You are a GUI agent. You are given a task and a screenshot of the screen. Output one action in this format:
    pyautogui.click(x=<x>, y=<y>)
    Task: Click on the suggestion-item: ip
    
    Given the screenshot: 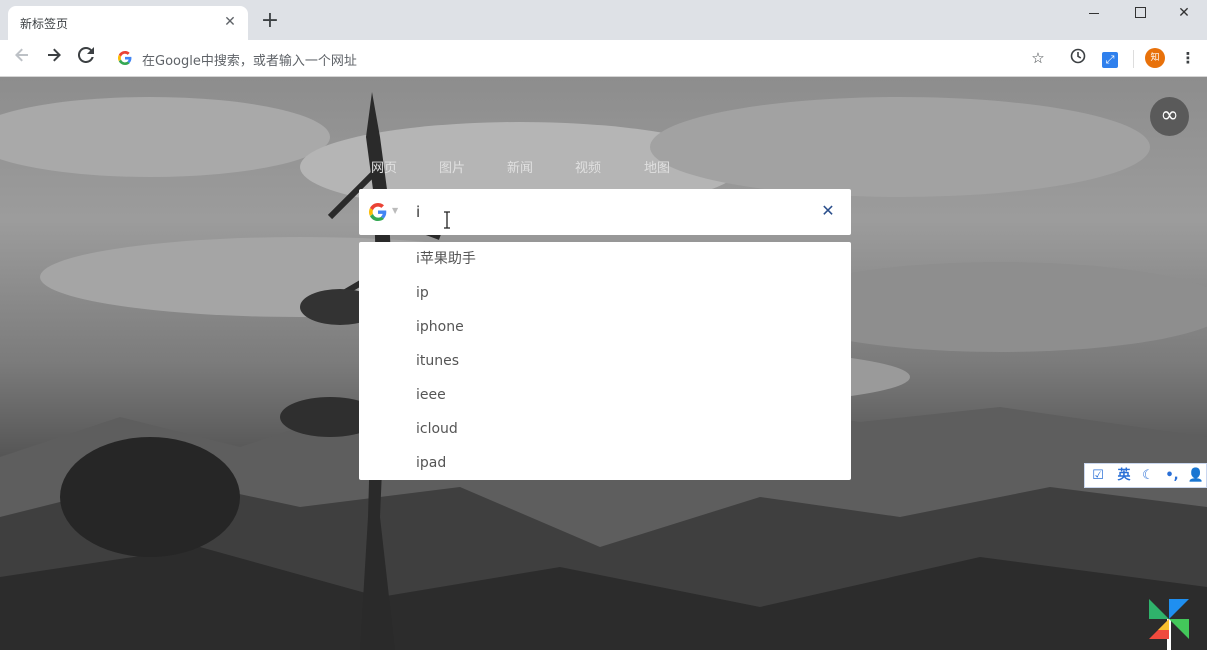 What is the action you would take?
    pyautogui.click(x=605, y=293)
    